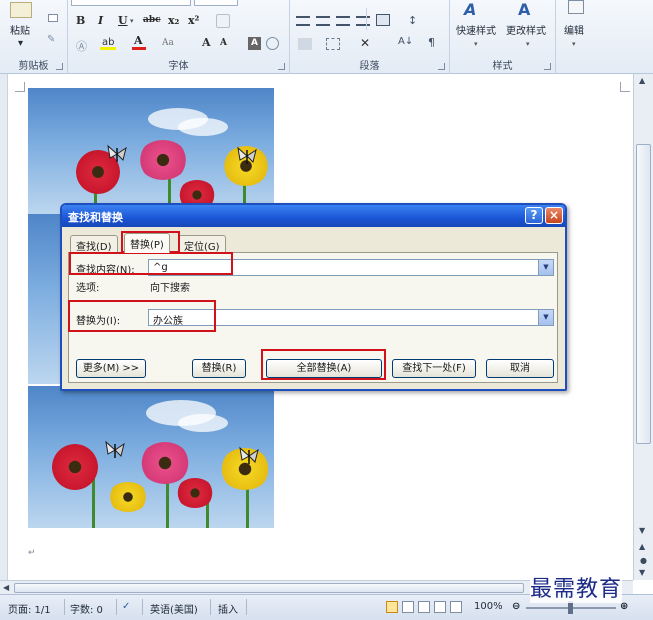  Describe the element at coordinates (333, 44) in the screenshot. I see `borders-icon` at that location.